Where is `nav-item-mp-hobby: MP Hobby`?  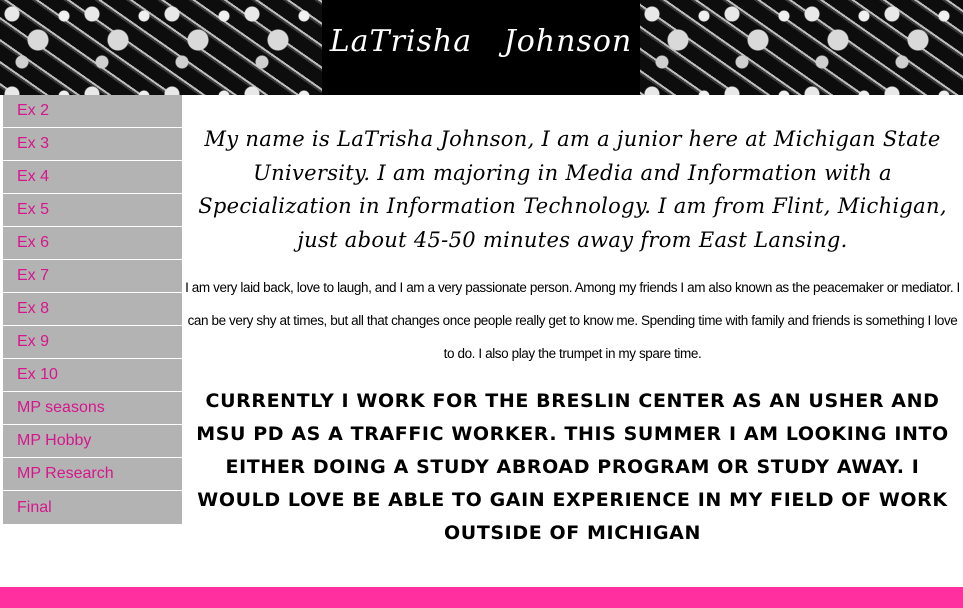
nav-item-mp-hobby: MP Hobby is located at coordinates (91, 441).